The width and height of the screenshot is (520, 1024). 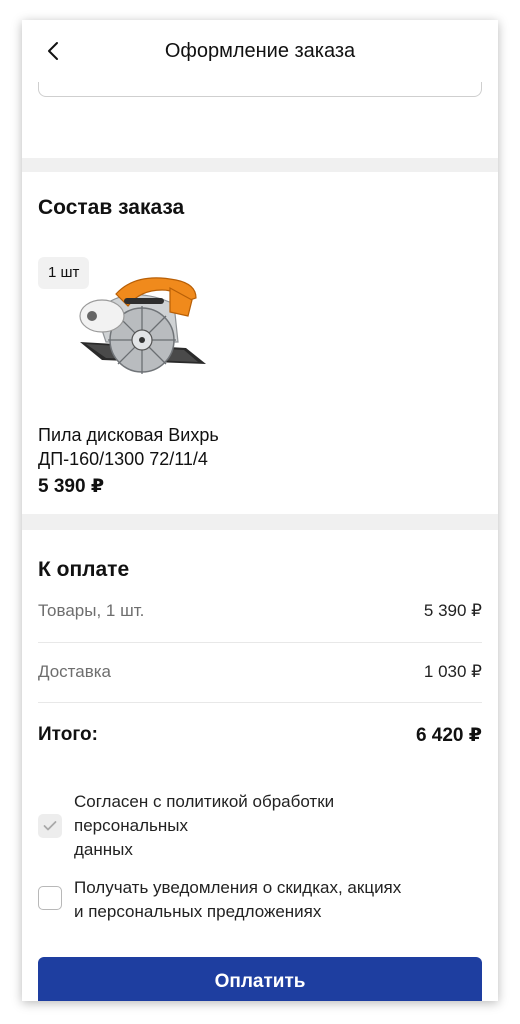 I want to click on consent-line: Получать уведомления о скидках, акциях, so click(x=238, y=887).